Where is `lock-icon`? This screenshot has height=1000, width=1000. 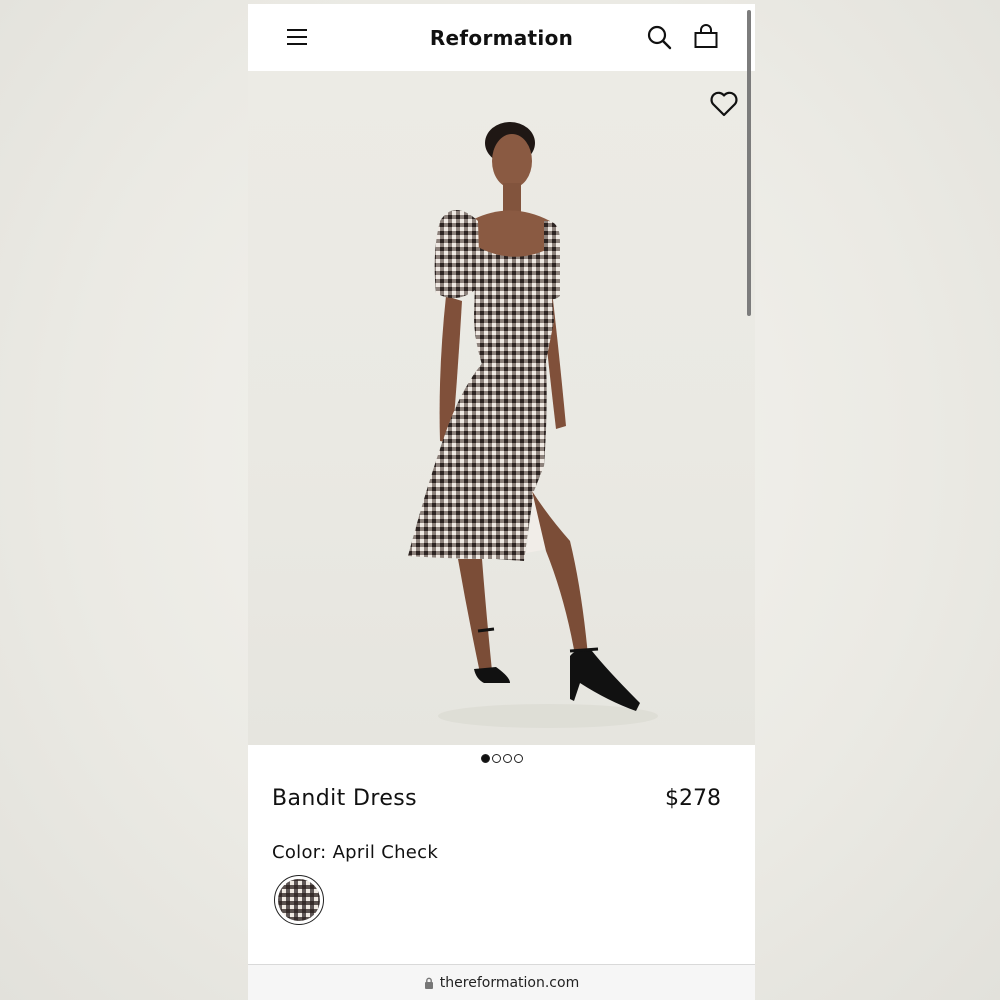 lock-icon is located at coordinates (428, 983).